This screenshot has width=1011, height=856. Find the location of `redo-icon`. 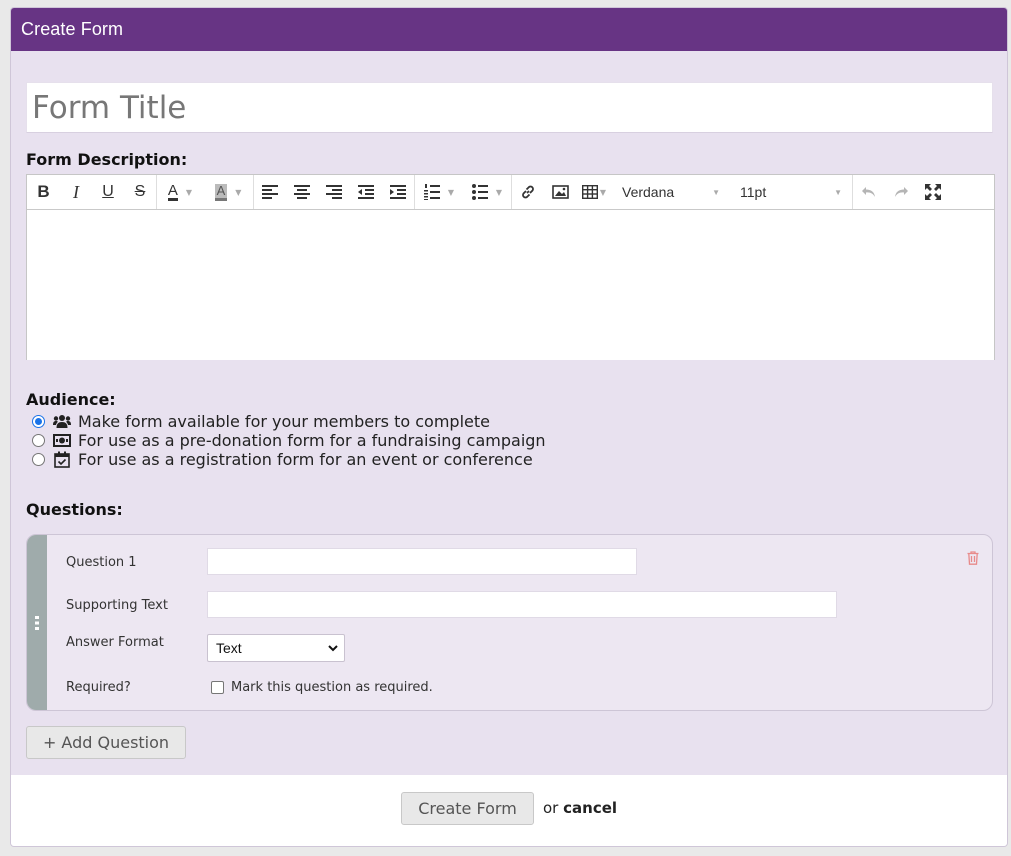

redo-icon is located at coordinates (901, 192).